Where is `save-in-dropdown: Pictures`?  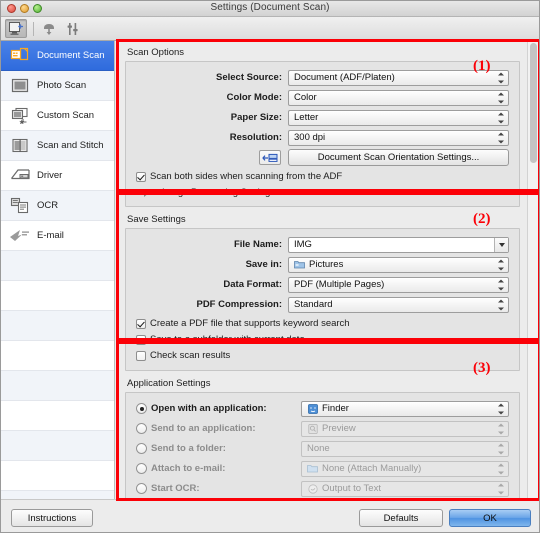
save-in-dropdown: Pictures is located at coordinates (398, 264).